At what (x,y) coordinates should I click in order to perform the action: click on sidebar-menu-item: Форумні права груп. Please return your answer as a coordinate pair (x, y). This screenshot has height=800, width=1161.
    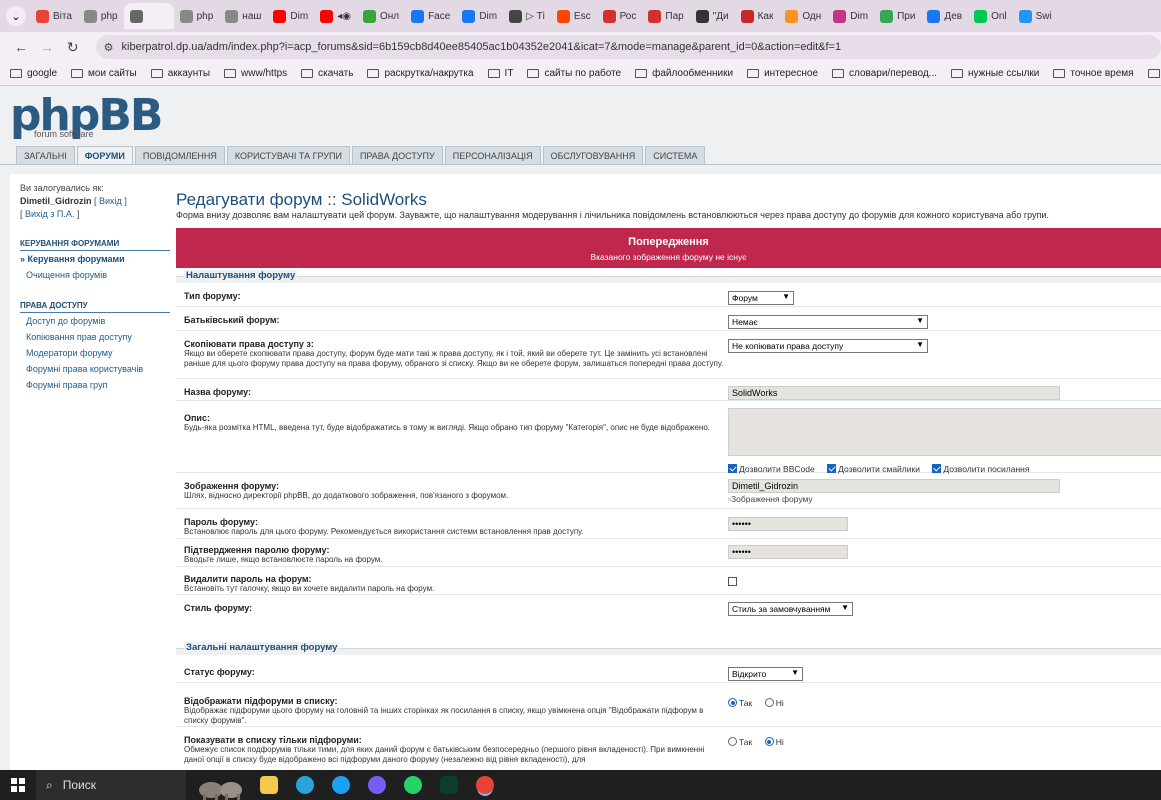
    Looking at the image, I should click on (95, 385).